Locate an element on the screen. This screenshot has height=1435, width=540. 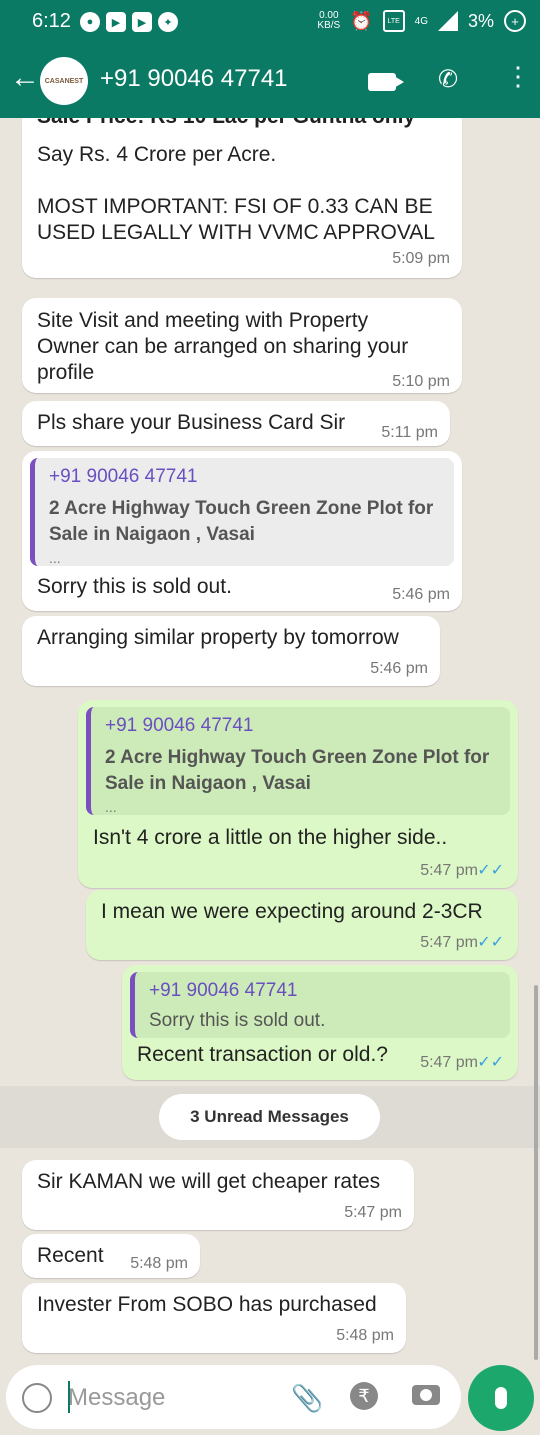
message-text: Pls share your Business Card Sir is located at coordinates (191, 422).